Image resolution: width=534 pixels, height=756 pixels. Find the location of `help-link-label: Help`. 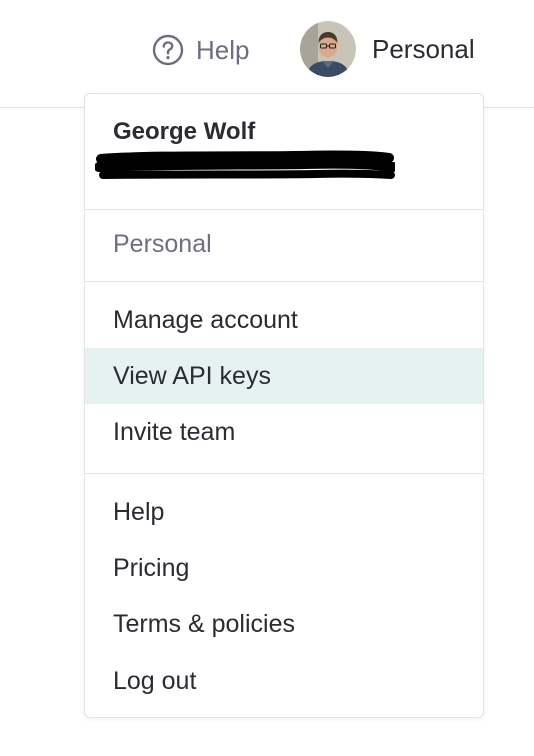

help-link-label: Help is located at coordinates (223, 49).